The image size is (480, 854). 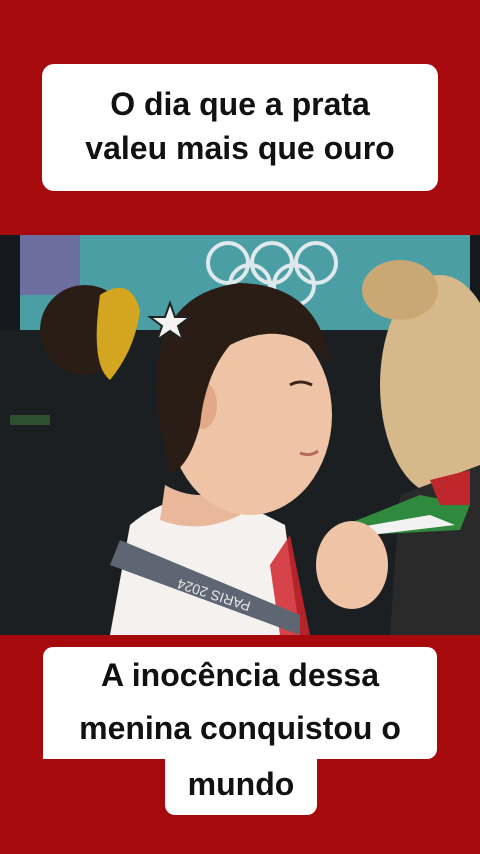 I want to click on bottom-caption-line-3: mundo, so click(x=241, y=787).